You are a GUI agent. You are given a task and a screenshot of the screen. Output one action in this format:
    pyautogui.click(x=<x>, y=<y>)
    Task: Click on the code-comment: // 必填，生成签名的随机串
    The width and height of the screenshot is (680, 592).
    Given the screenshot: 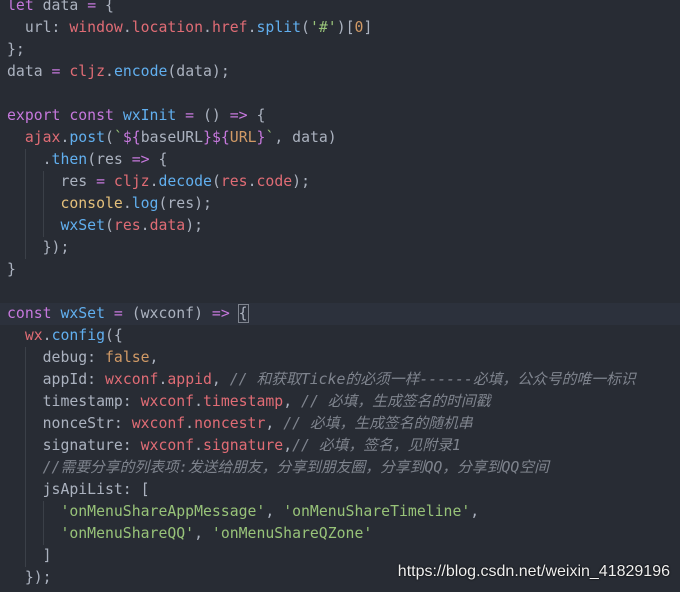 What is the action you would take?
    pyautogui.click(x=378, y=423)
    